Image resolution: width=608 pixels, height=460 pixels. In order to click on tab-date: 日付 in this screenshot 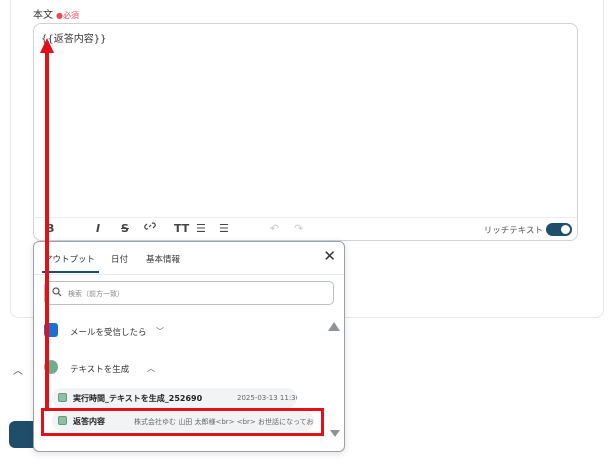, I will do `click(119, 259)`.